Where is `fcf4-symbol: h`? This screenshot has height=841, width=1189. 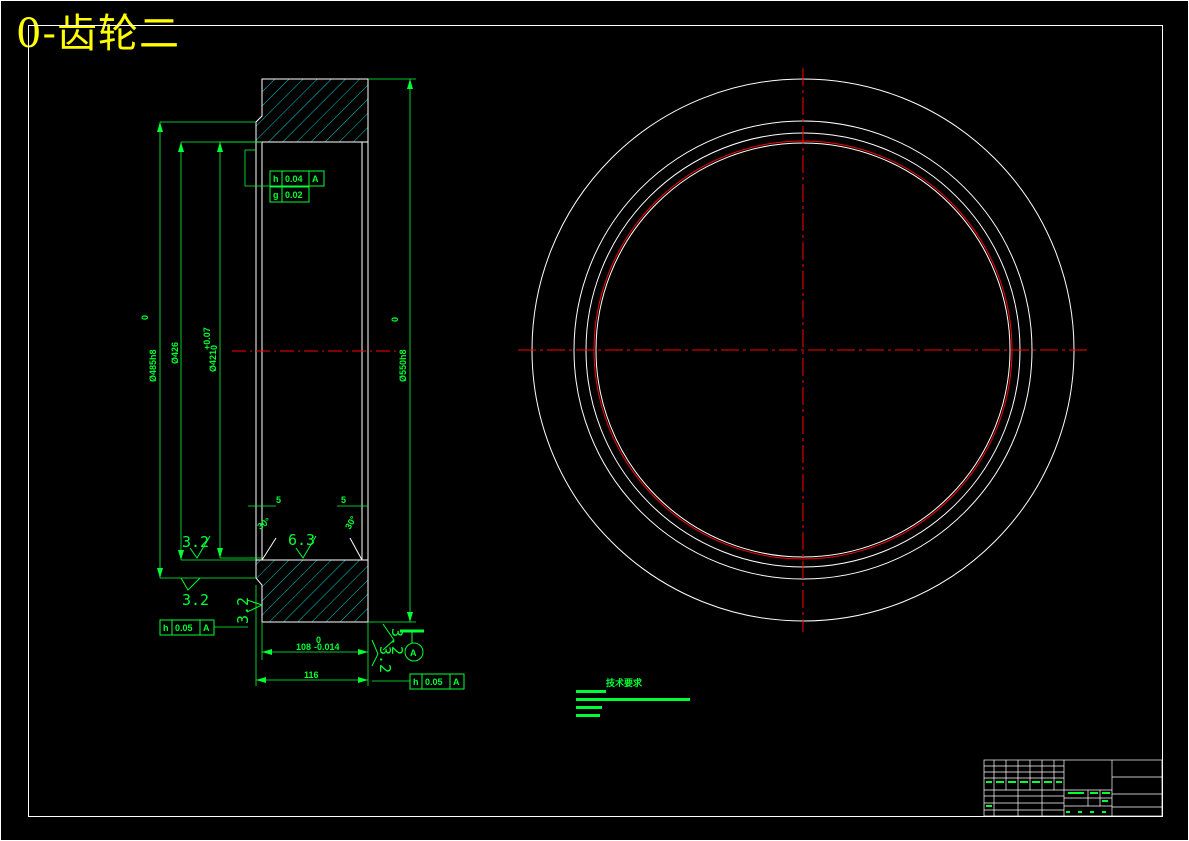
fcf4-symbol: h is located at coordinates (416, 682).